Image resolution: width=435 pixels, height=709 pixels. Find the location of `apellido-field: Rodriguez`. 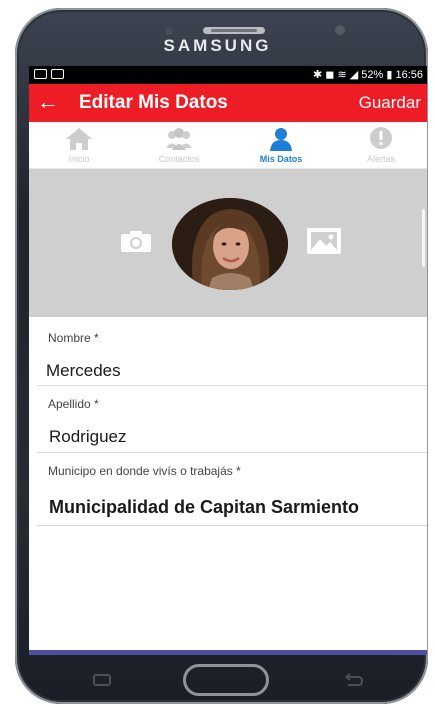

apellido-field: Rodriguez is located at coordinates (88, 437).